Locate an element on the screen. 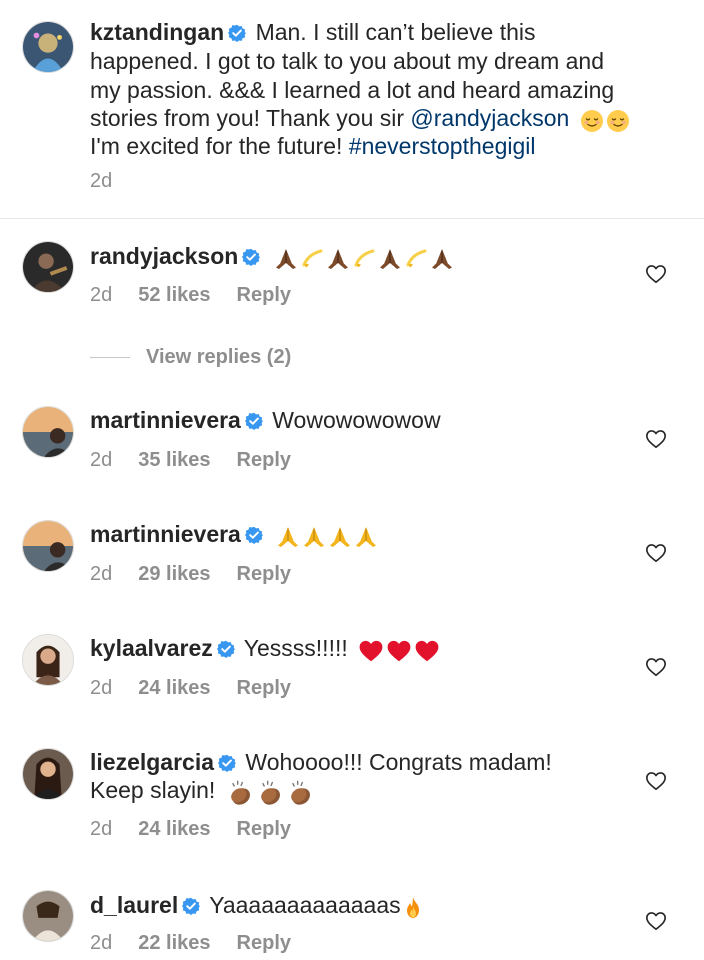 Image resolution: width=704 pixels, height=960 pixels. fire-icon is located at coordinates (413, 908).